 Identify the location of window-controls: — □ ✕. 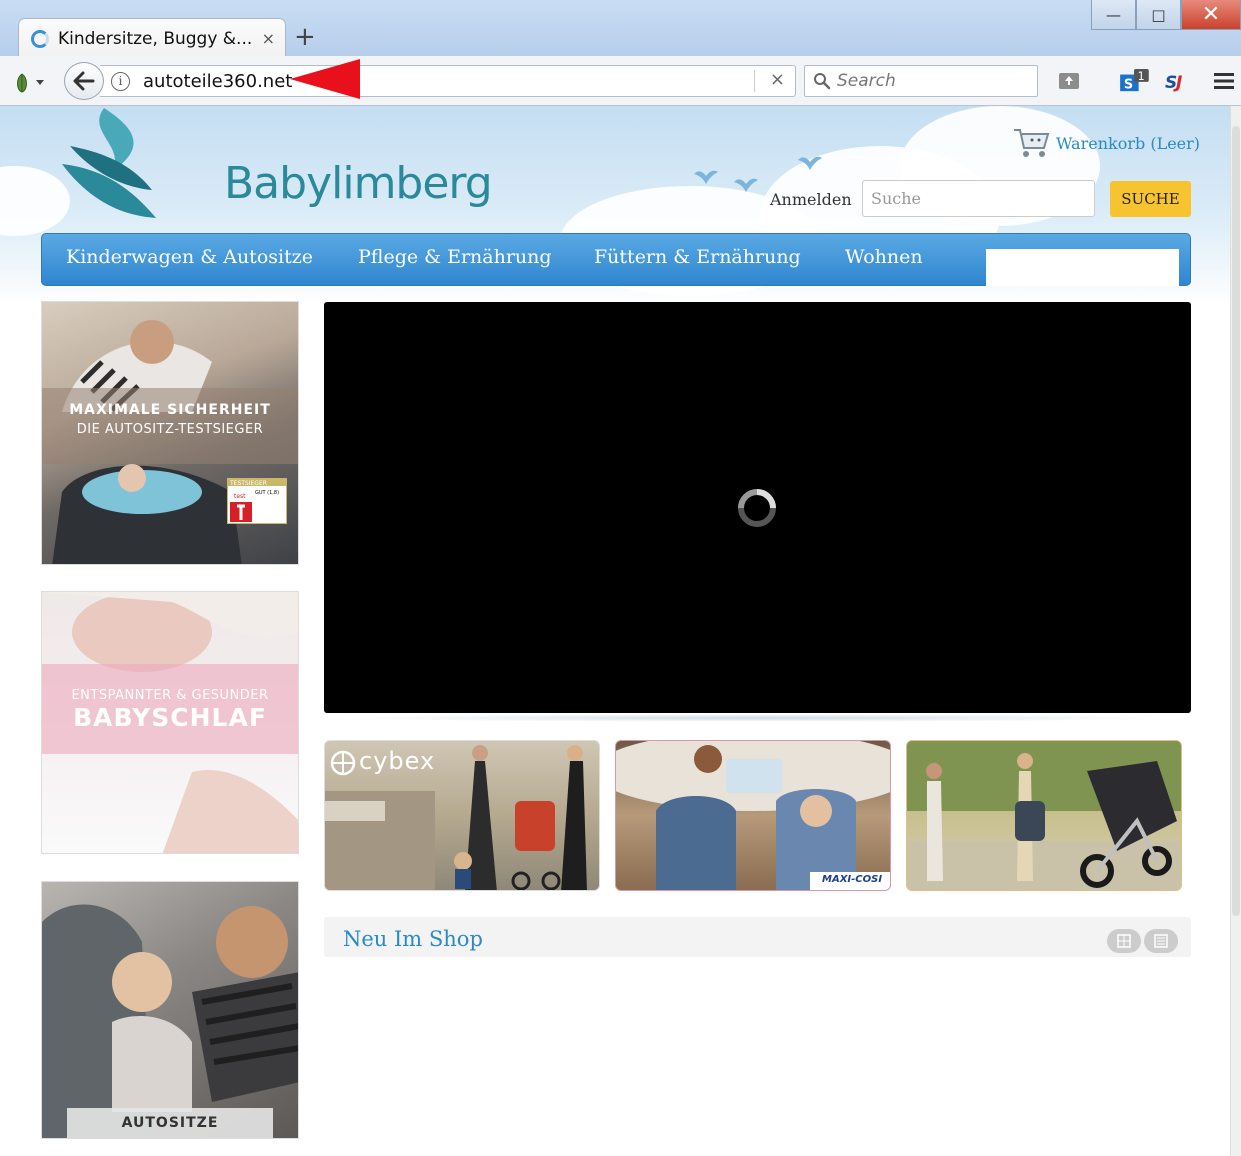
(1166, 15).